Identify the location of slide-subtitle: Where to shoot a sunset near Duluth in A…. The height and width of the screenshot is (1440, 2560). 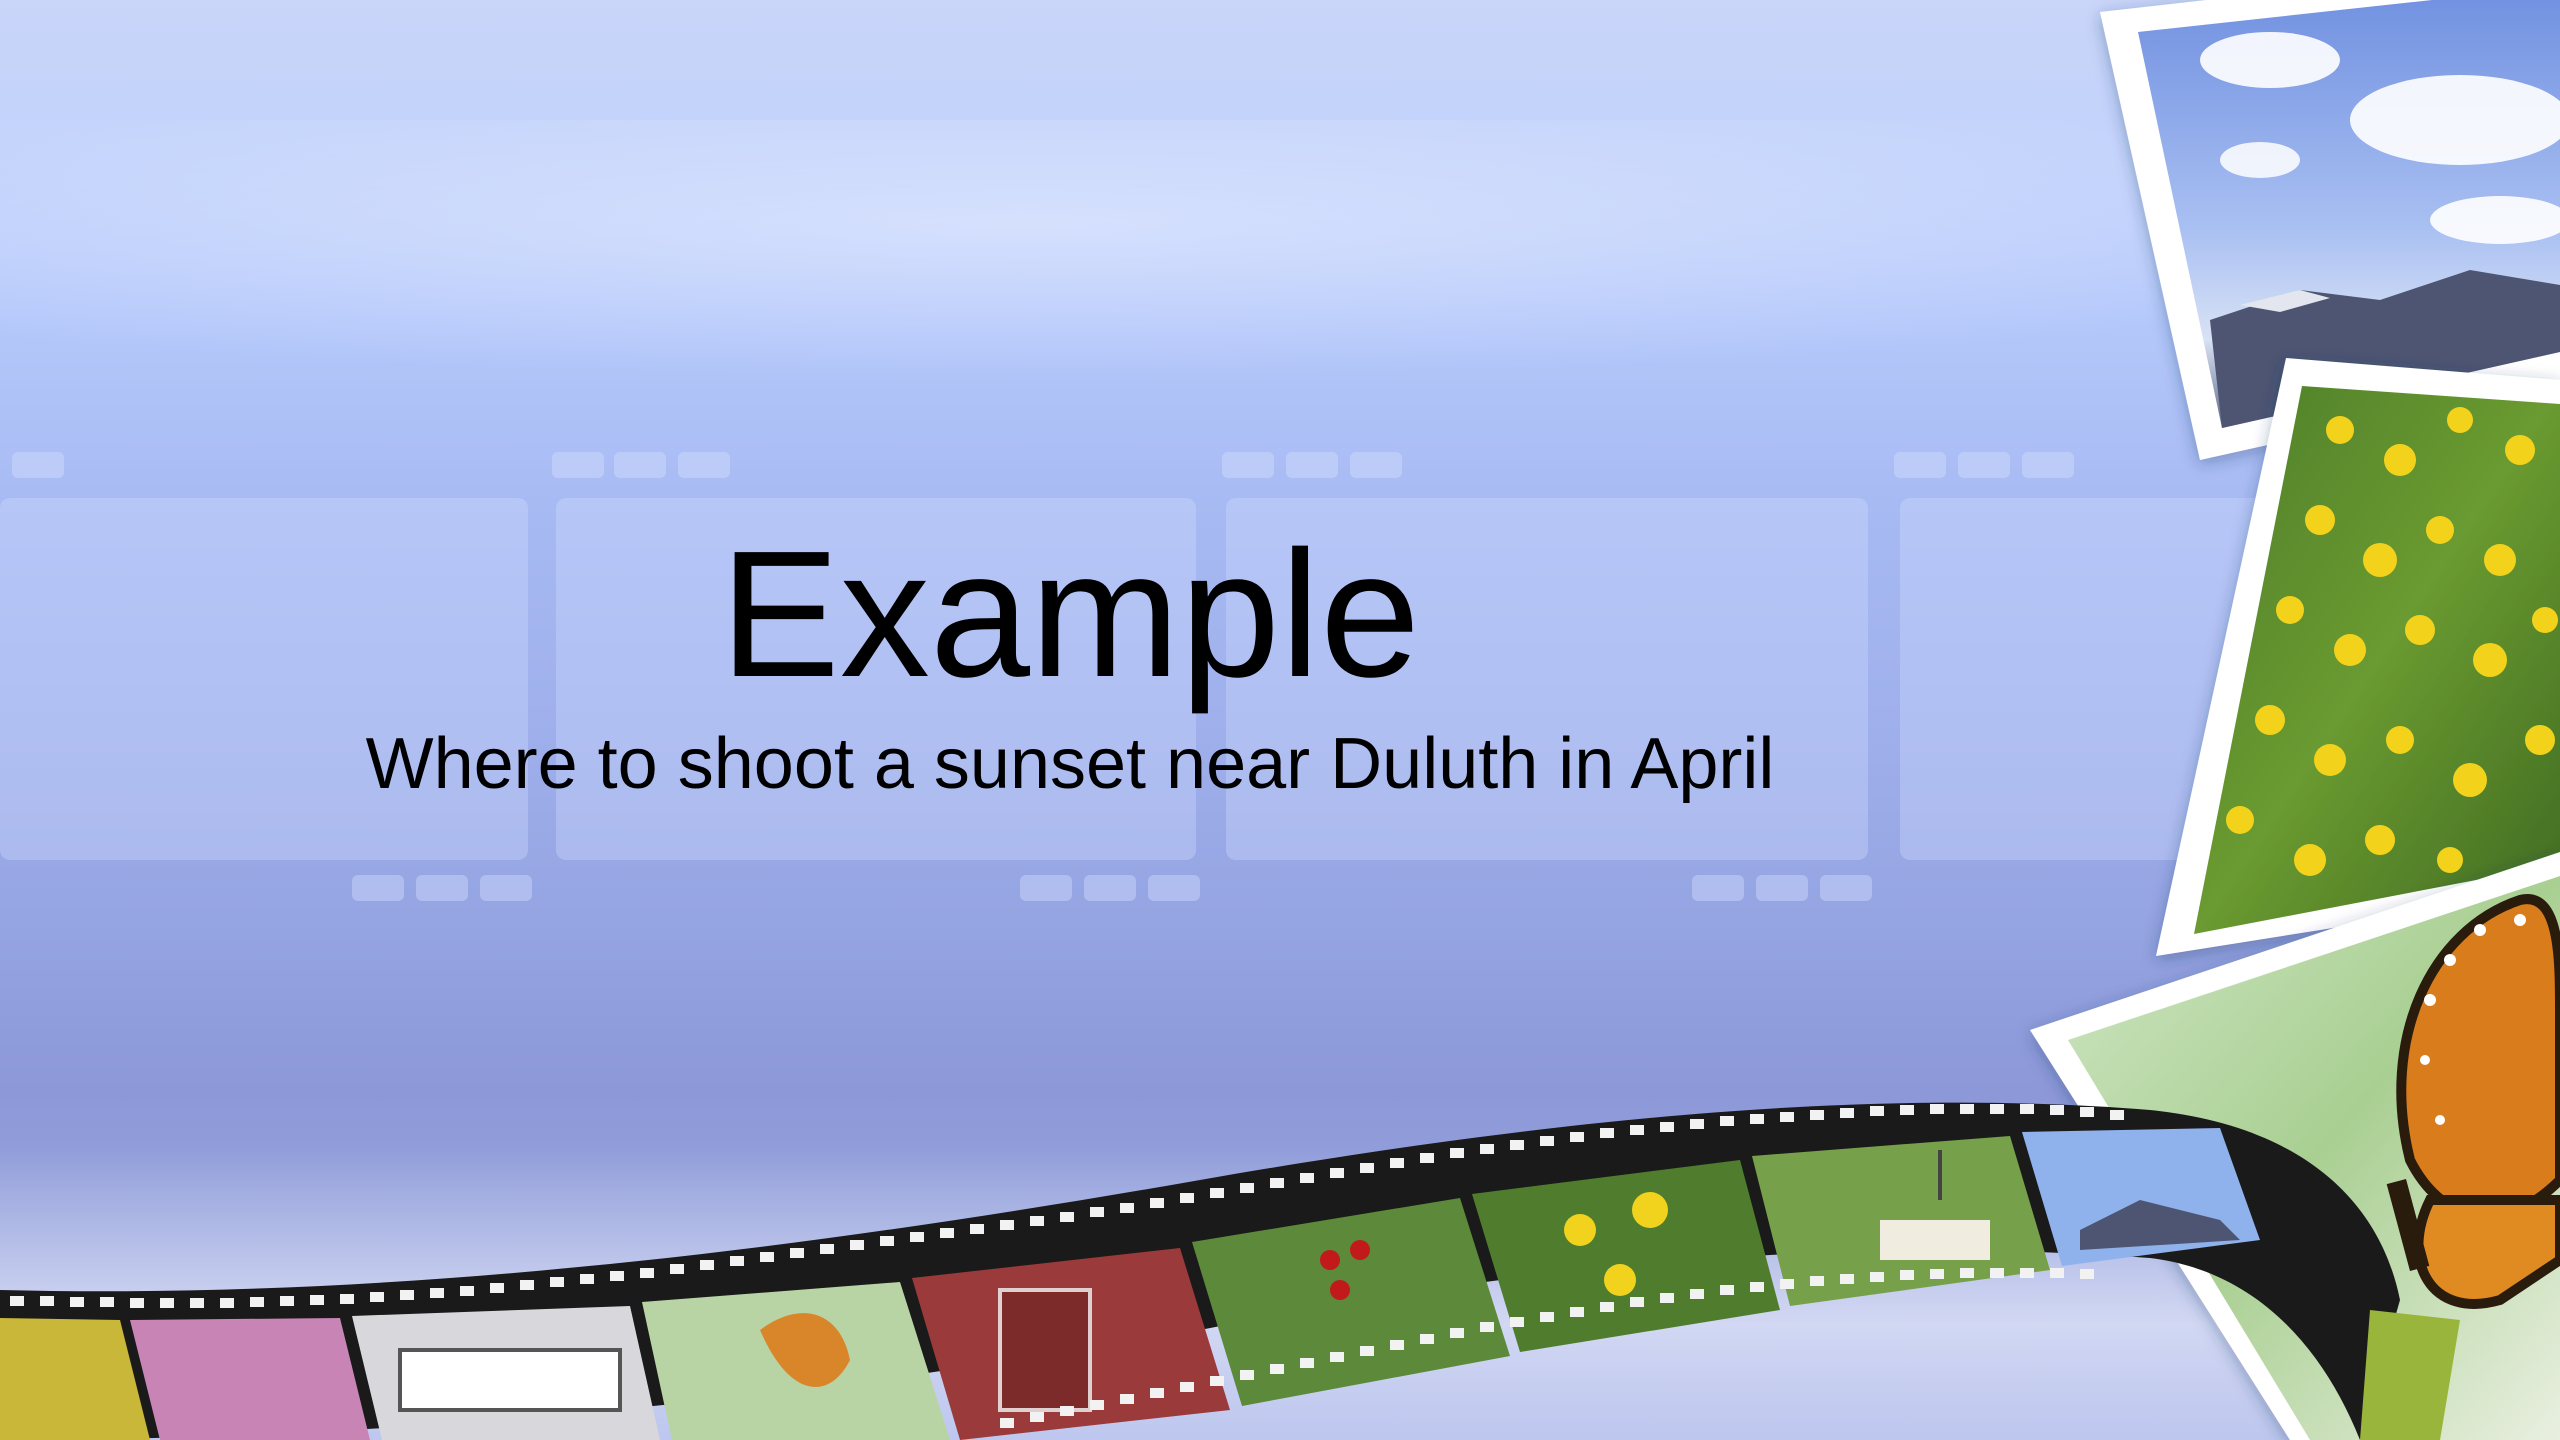
(1070, 764).